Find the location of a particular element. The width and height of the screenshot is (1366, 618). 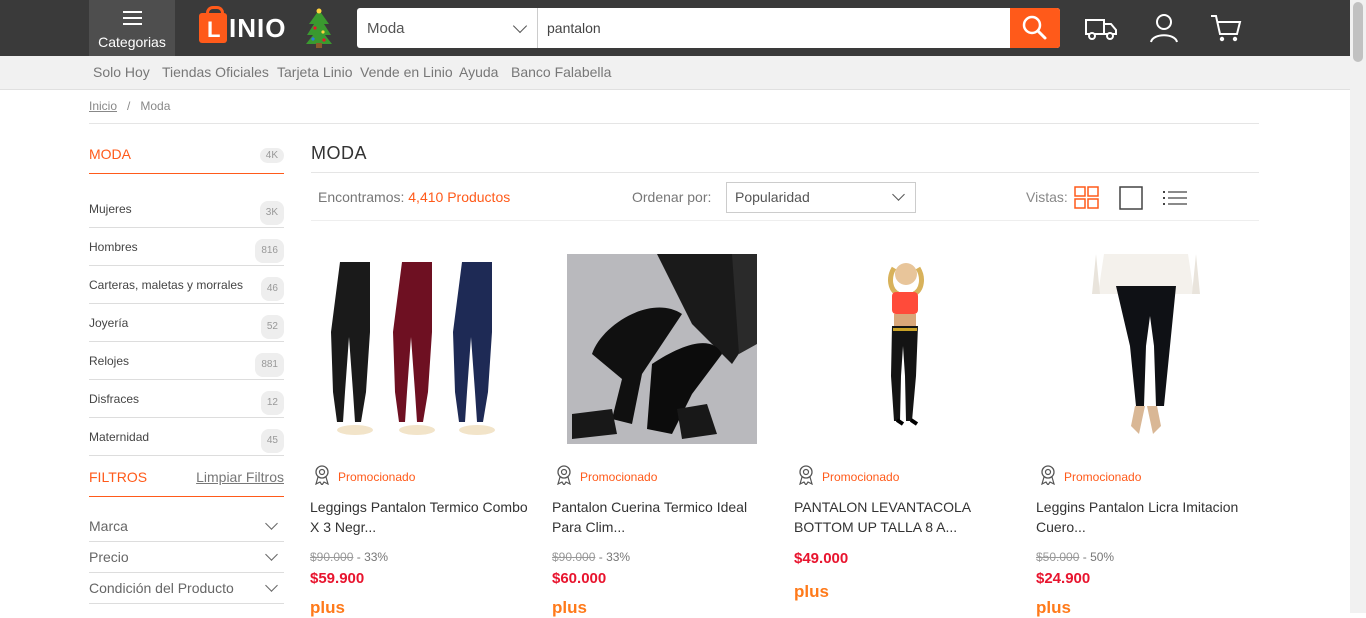

strikethrough-price: $50.000 is located at coordinates (1058, 557).